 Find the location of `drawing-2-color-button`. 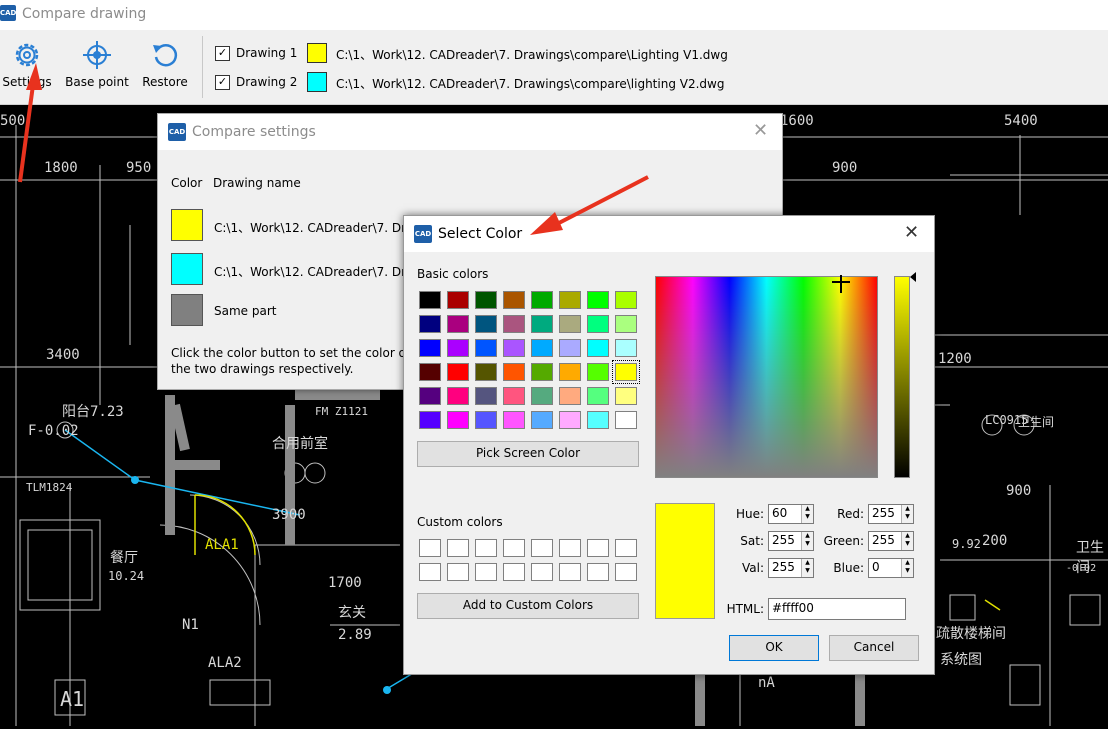

drawing-2-color-button is located at coordinates (187, 269).